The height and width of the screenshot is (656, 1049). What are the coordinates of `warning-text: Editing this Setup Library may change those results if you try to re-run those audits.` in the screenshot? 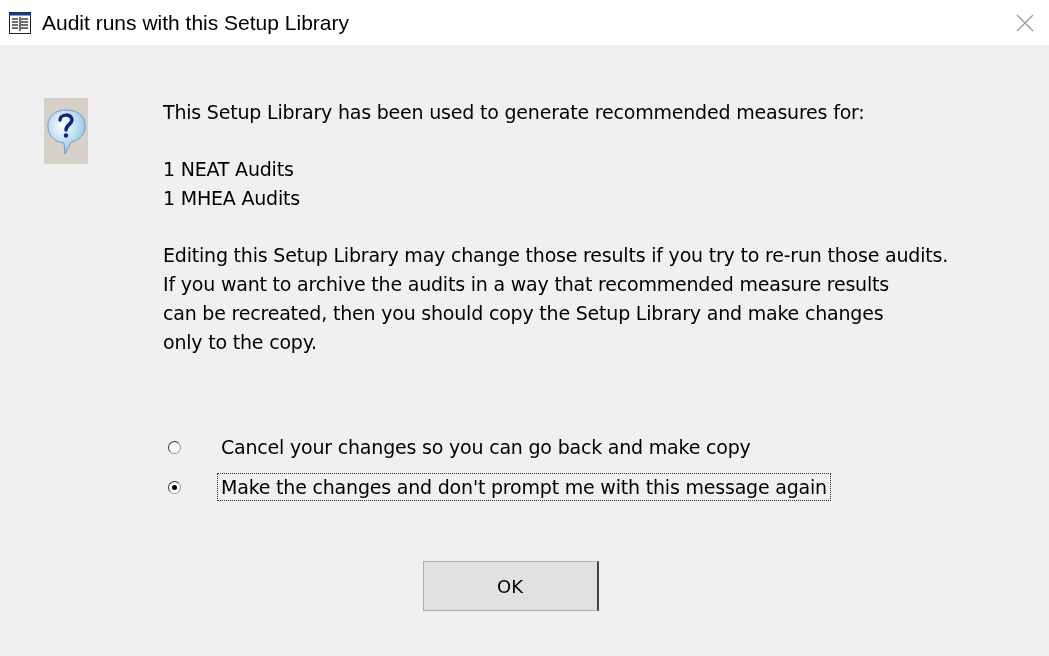 It's located at (556, 255).